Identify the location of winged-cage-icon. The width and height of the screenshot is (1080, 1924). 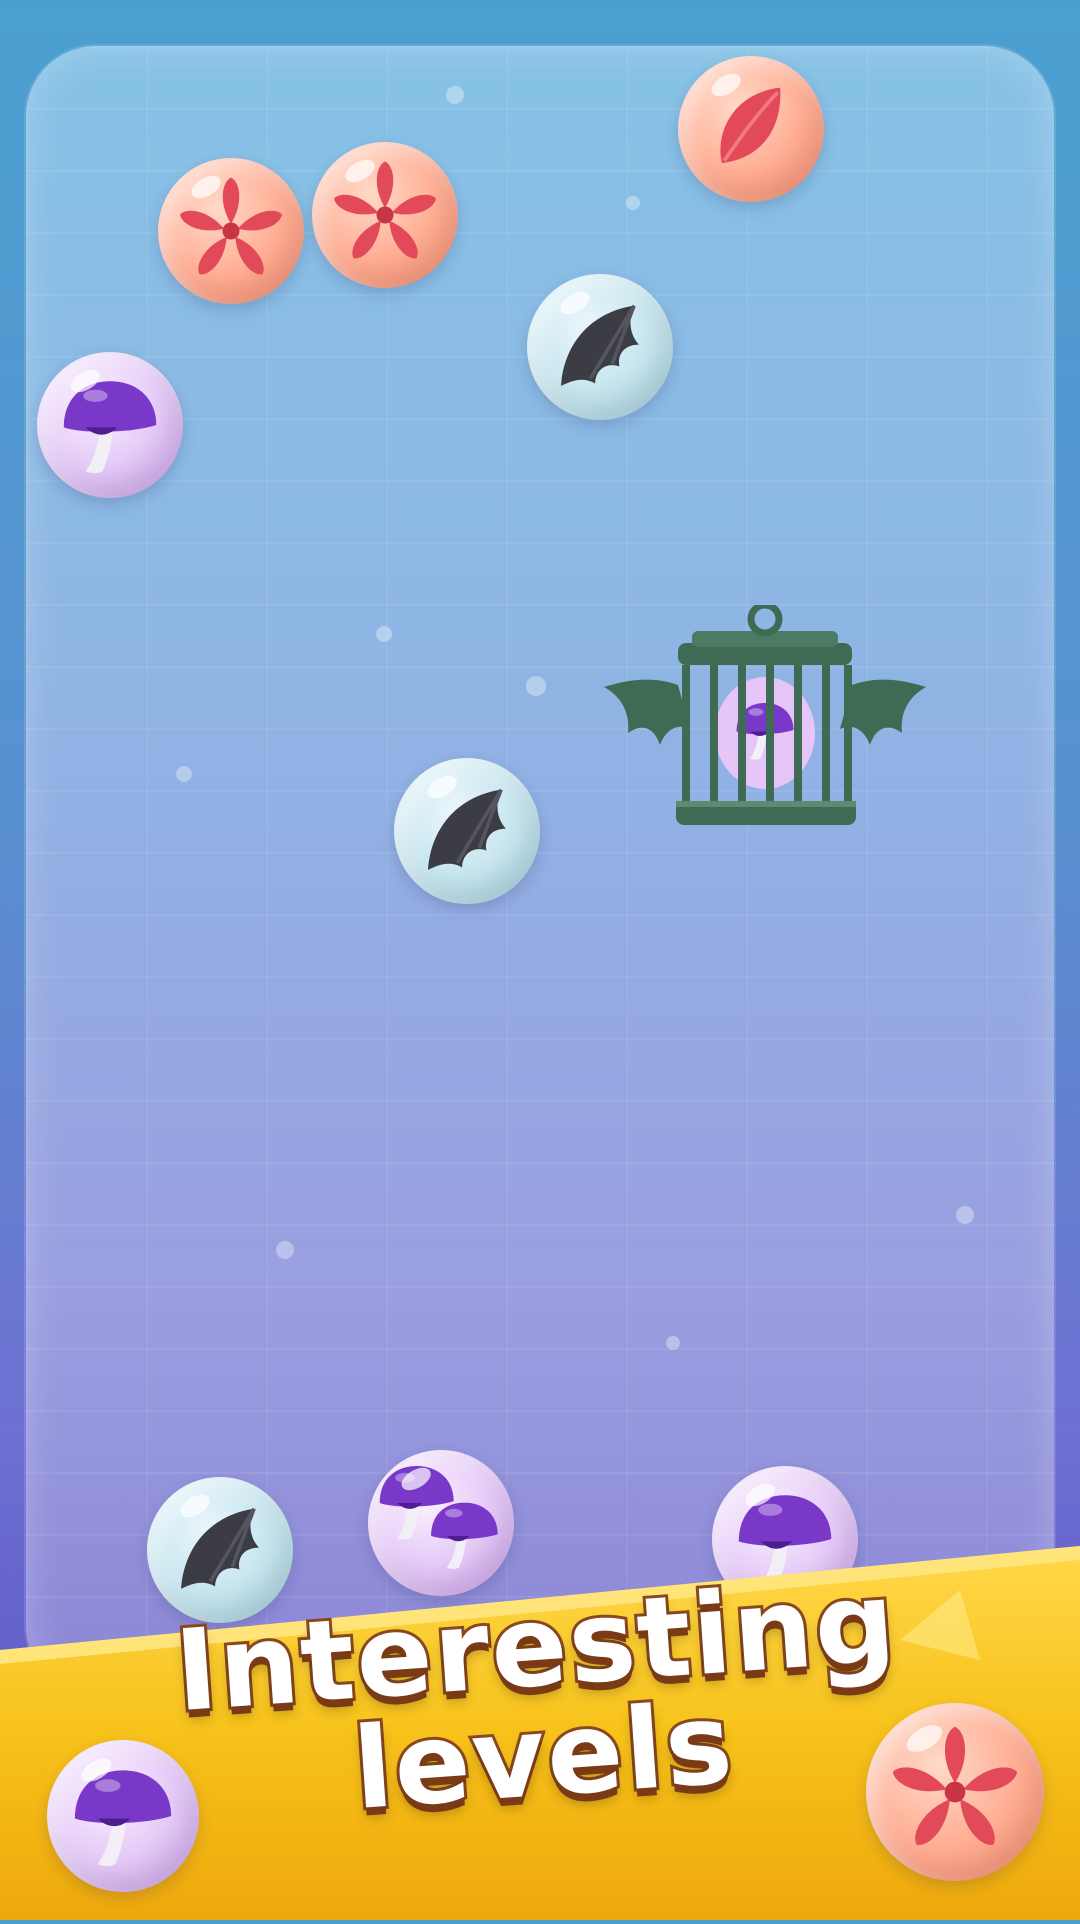
(765, 713).